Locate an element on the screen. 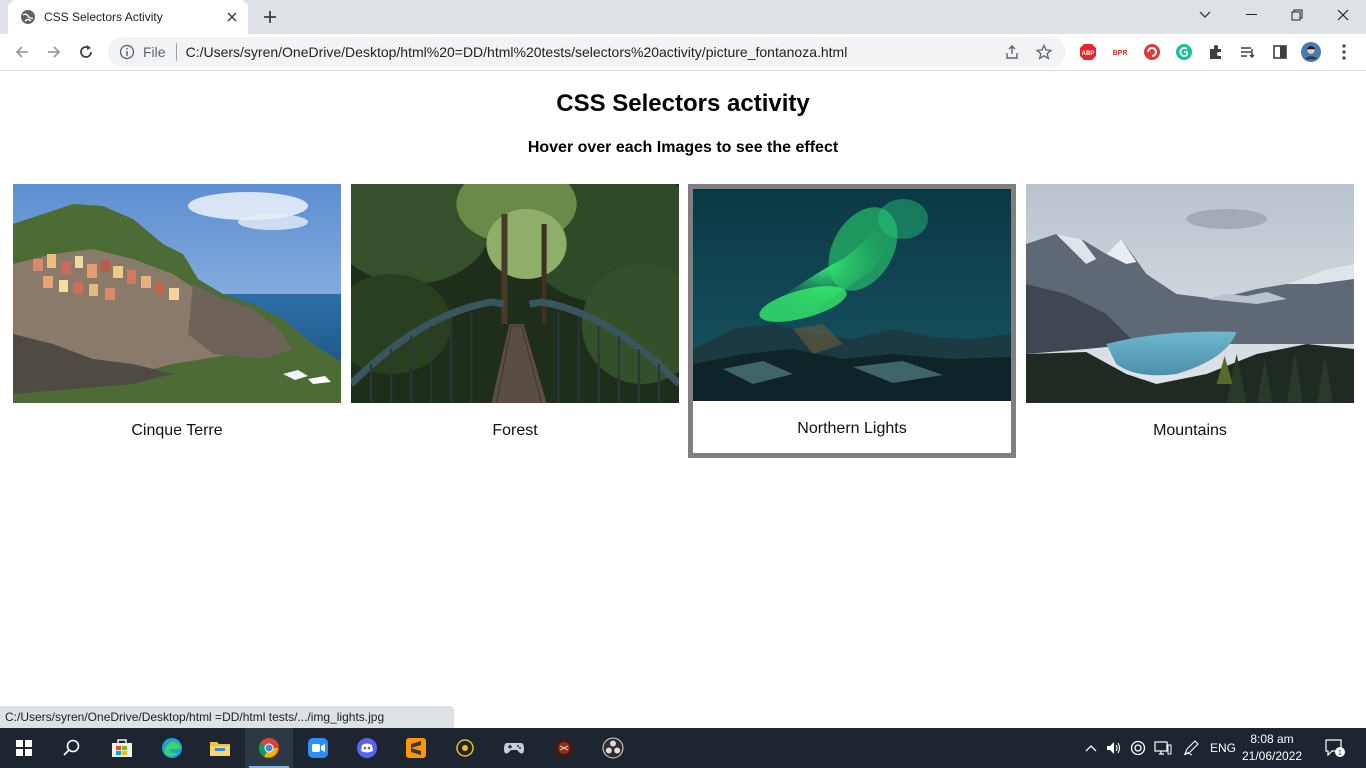 This screenshot has width=1366, height=768. edge-icon is located at coordinates (172, 748).